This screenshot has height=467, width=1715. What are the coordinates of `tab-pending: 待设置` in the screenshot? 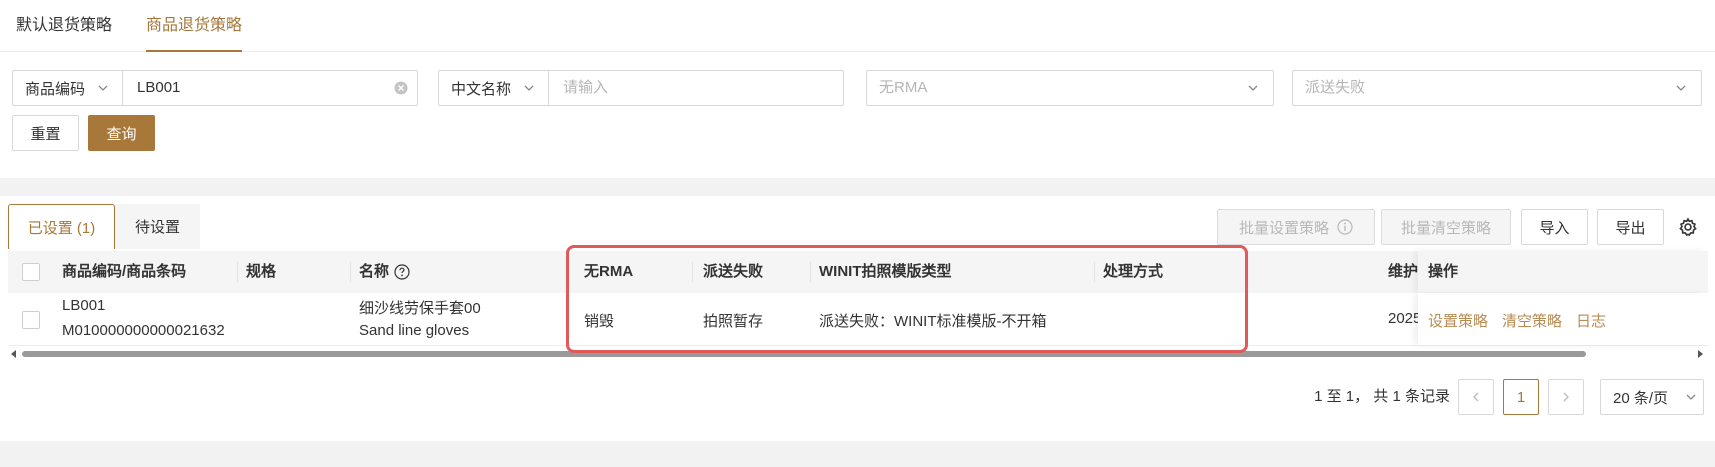 It's located at (157, 226).